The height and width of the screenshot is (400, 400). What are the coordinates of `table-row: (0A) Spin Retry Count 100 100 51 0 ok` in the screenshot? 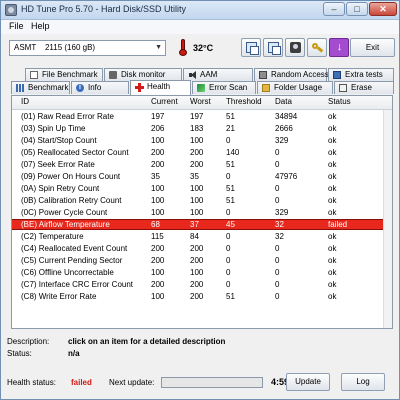 It's located at (202, 188).